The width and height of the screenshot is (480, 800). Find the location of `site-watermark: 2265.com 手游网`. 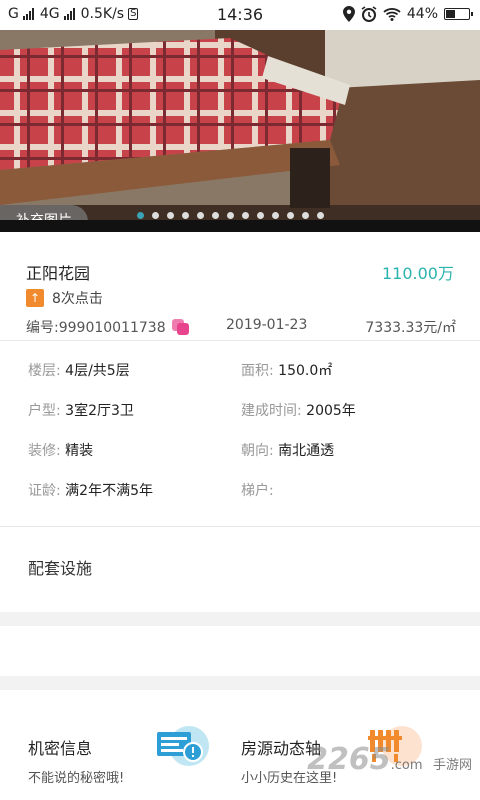

site-watermark: 2265.com 手游网 is located at coordinates (389, 759).